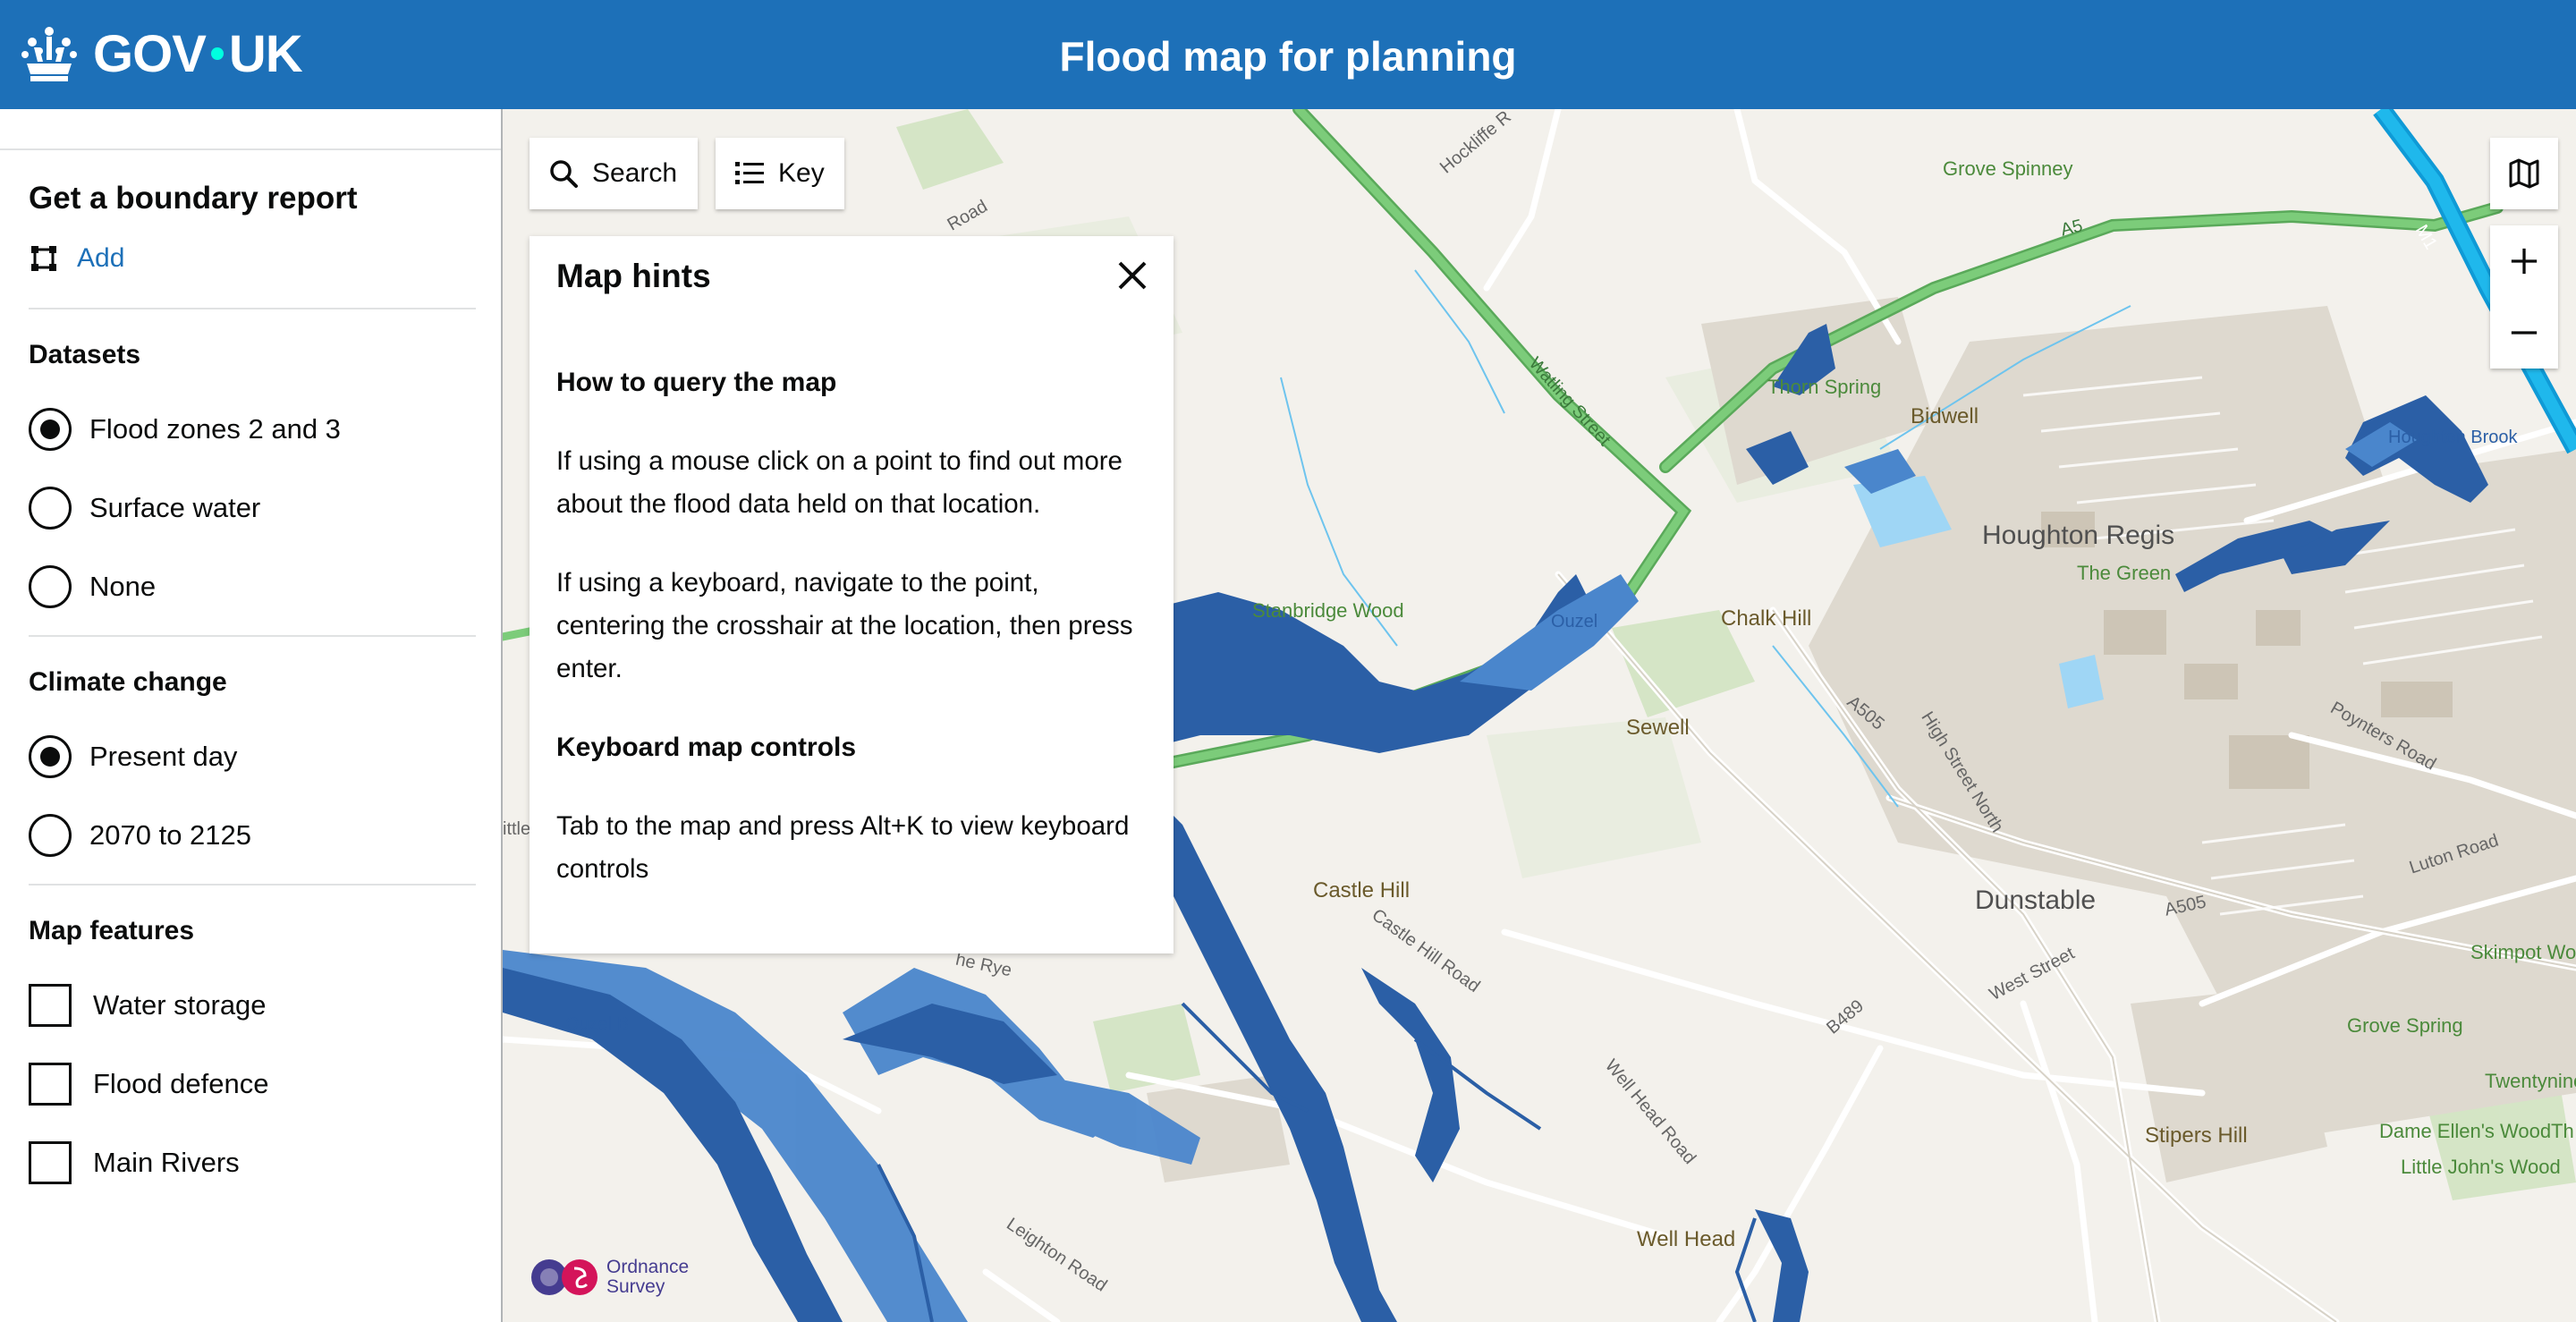  What do you see at coordinates (1824, 387) in the screenshot?
I see `map-label: Thorn Spring` at bounding box center [1824, 387].